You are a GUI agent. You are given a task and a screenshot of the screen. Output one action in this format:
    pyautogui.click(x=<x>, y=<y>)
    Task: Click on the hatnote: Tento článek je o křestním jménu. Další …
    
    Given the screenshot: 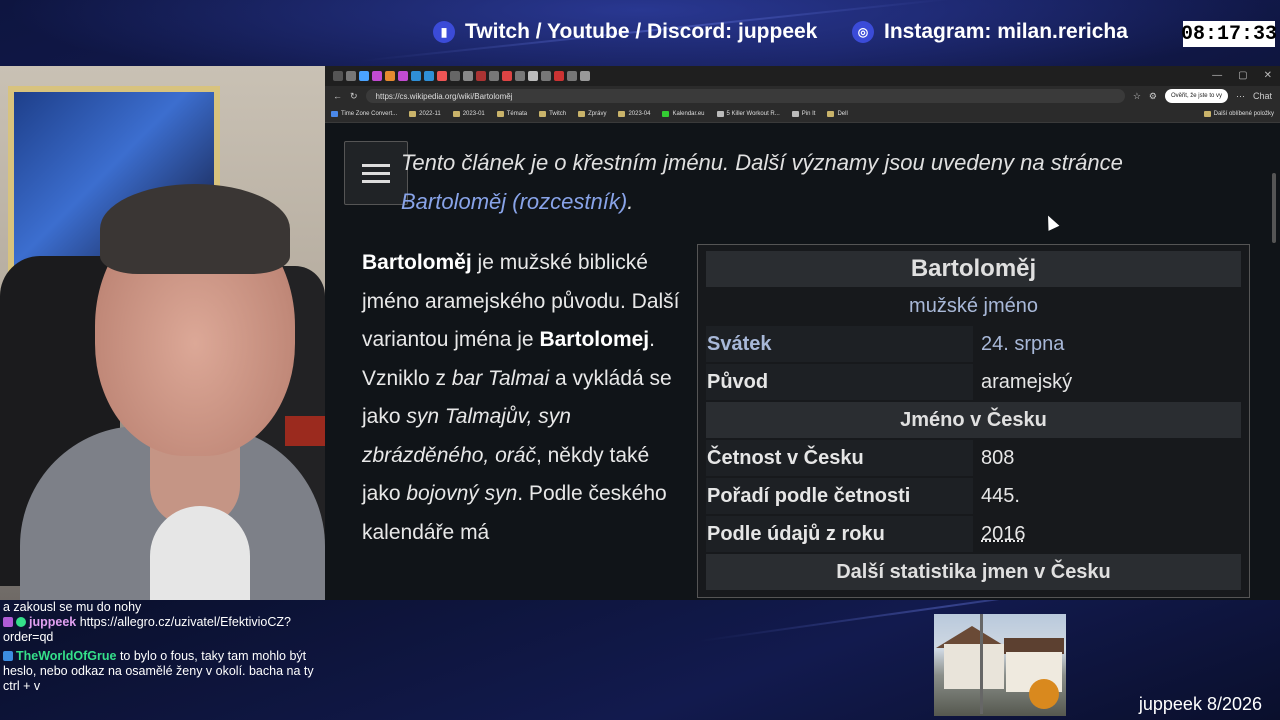 What is the action you would take?
    pyautogui.click(x=811, y=182)
    